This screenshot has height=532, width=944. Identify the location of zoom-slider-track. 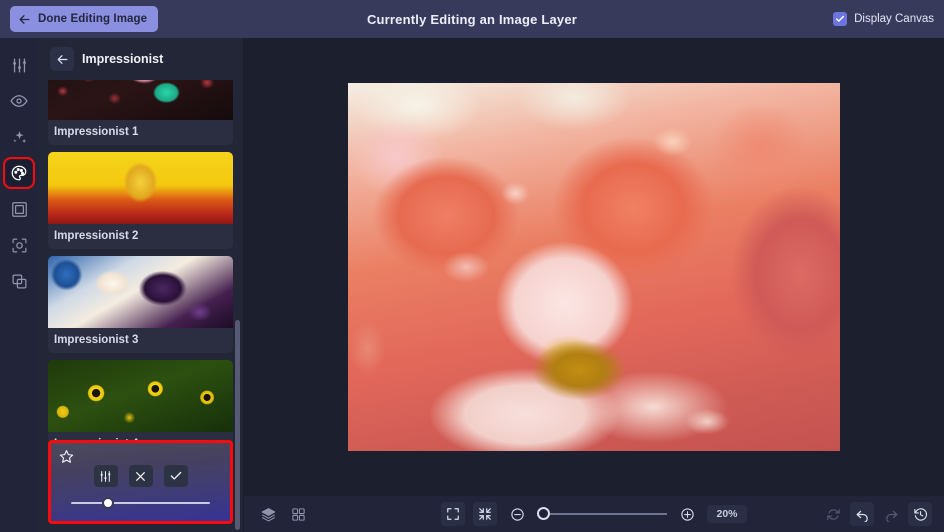
(602, 514).